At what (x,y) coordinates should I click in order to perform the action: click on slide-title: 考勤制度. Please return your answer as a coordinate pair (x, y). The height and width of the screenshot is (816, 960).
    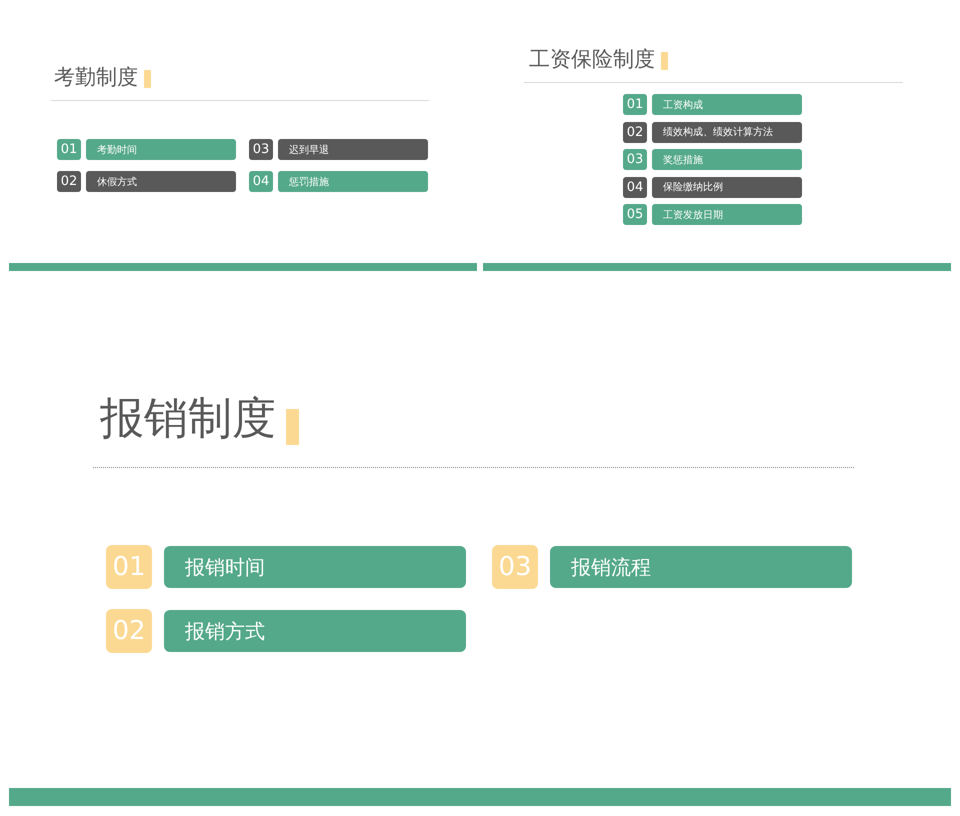
    Looking at the image, I should click on (96, 77).